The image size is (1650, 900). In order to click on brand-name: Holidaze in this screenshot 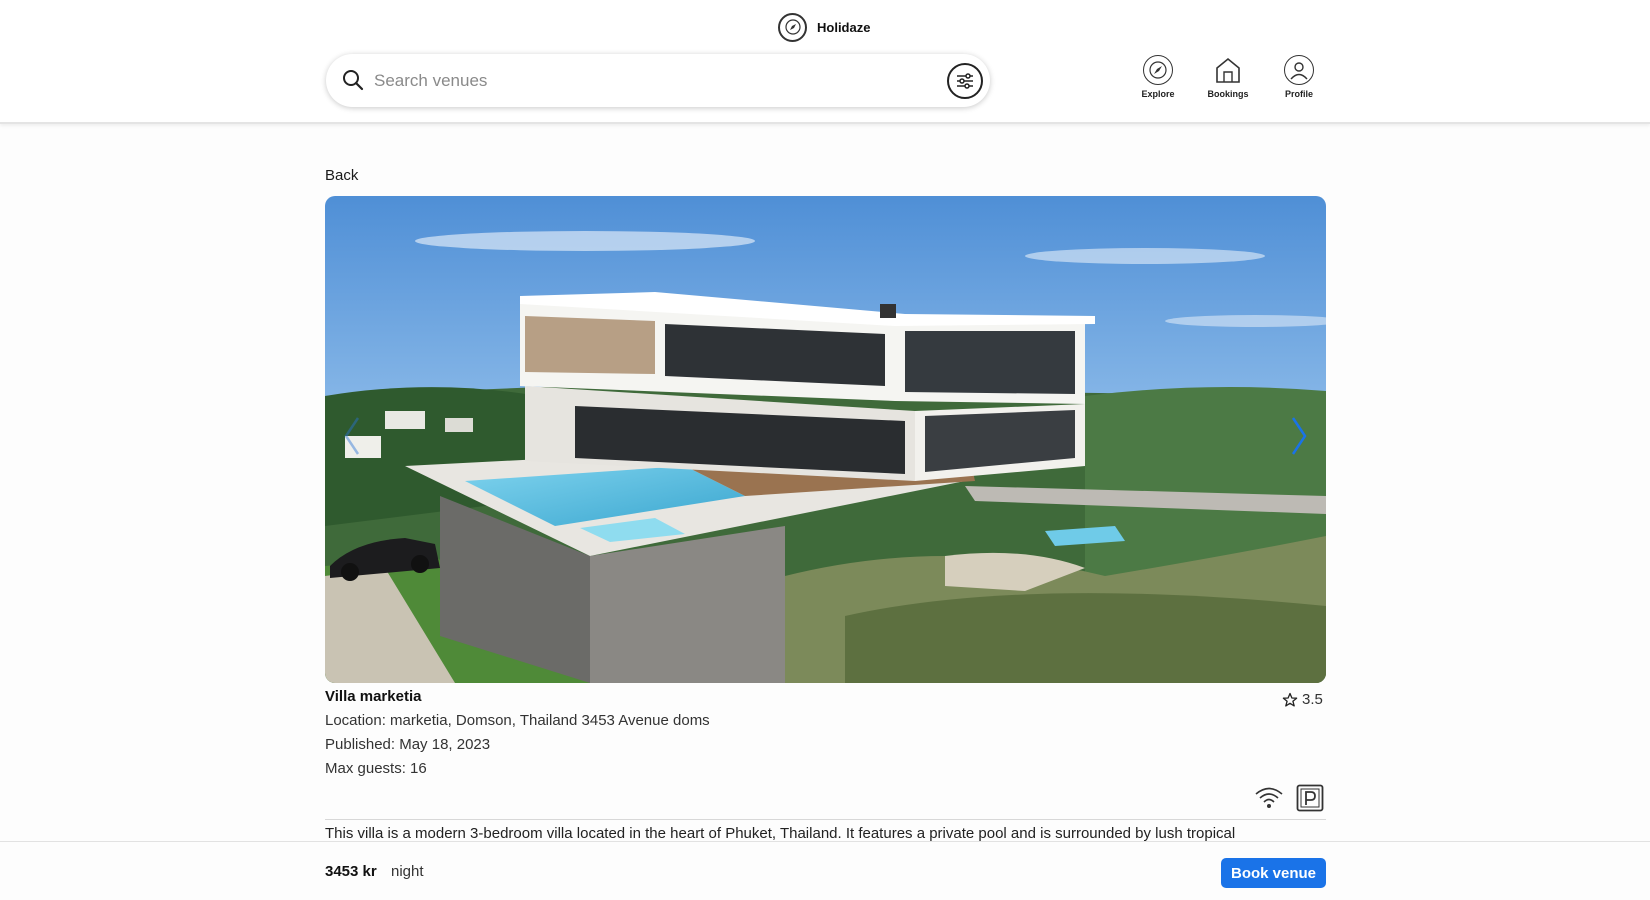, I will do `click(844, 27)`.